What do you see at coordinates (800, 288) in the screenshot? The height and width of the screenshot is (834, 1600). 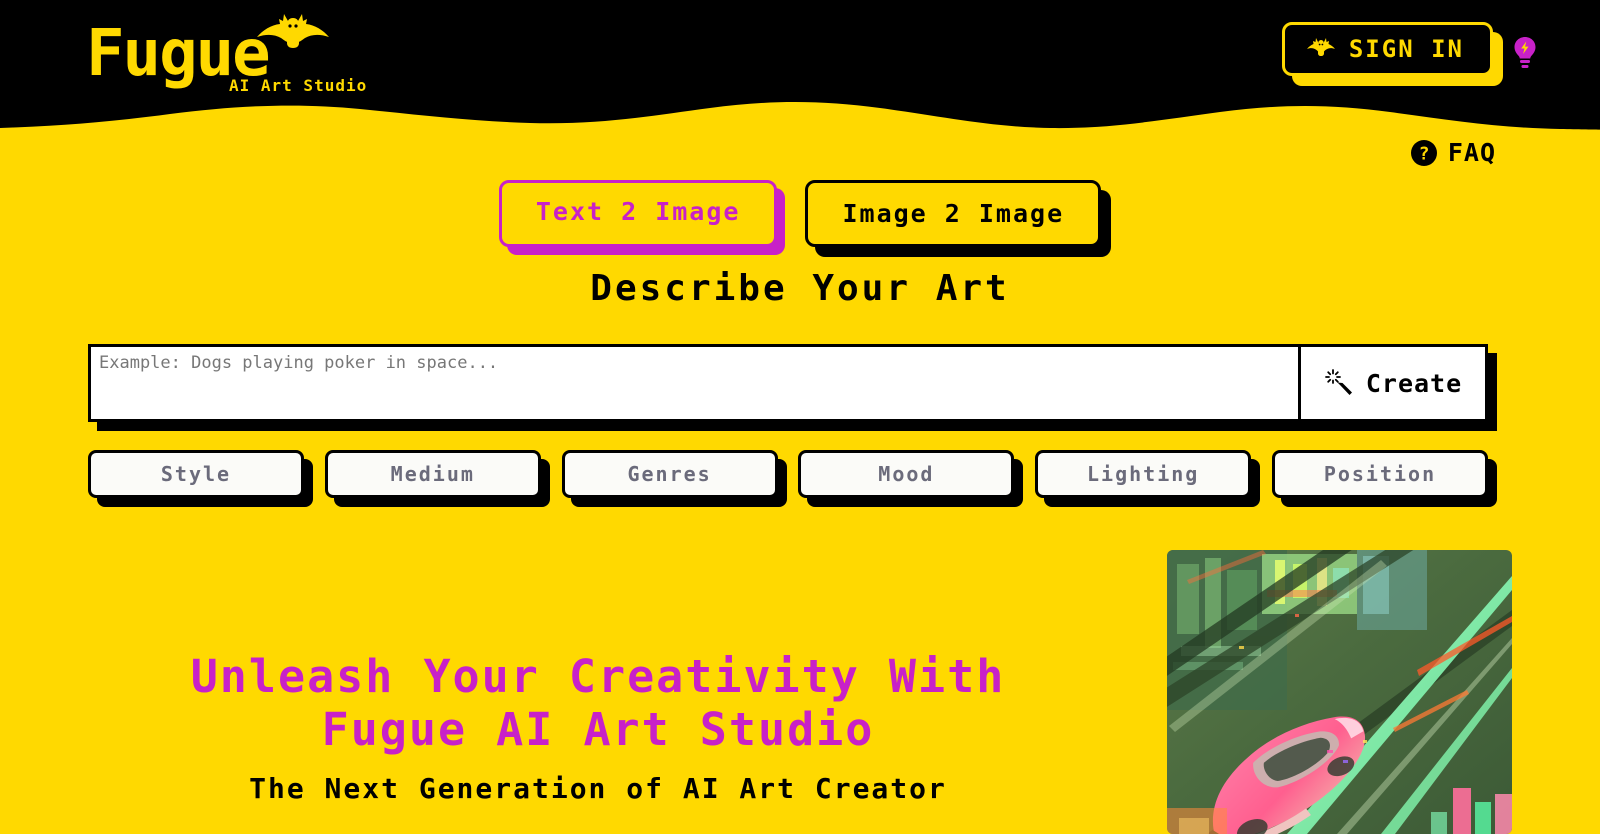 I see `page-title: Describe Your Art` at bounding box center [800, 288].